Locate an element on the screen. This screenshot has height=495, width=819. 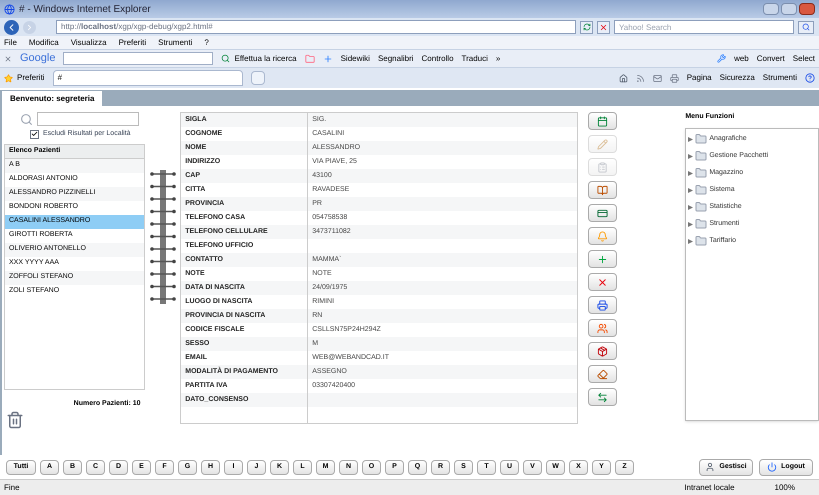
pencil-icon is located at coordinates (602, 144).